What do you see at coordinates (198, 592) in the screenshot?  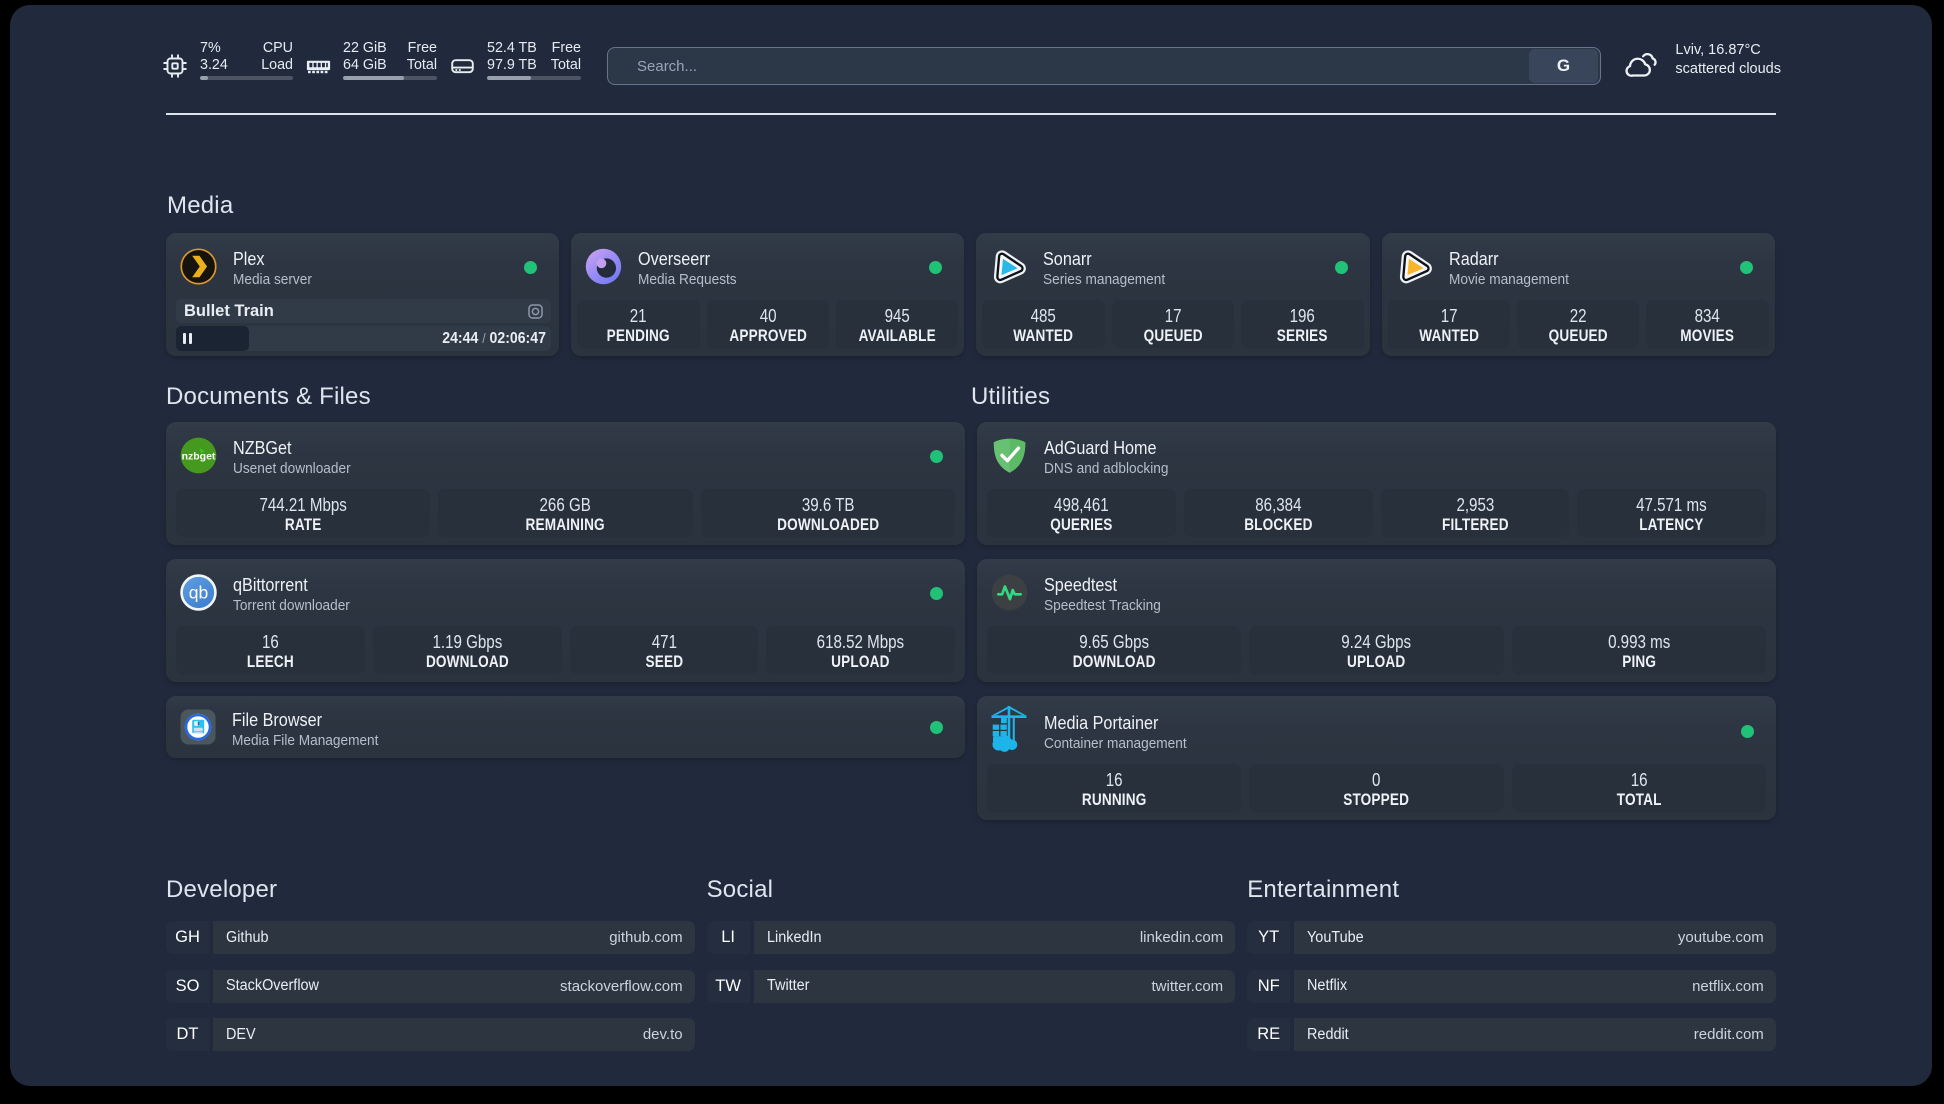 I see `svg-text: qb` at bounding box center [198, 592].